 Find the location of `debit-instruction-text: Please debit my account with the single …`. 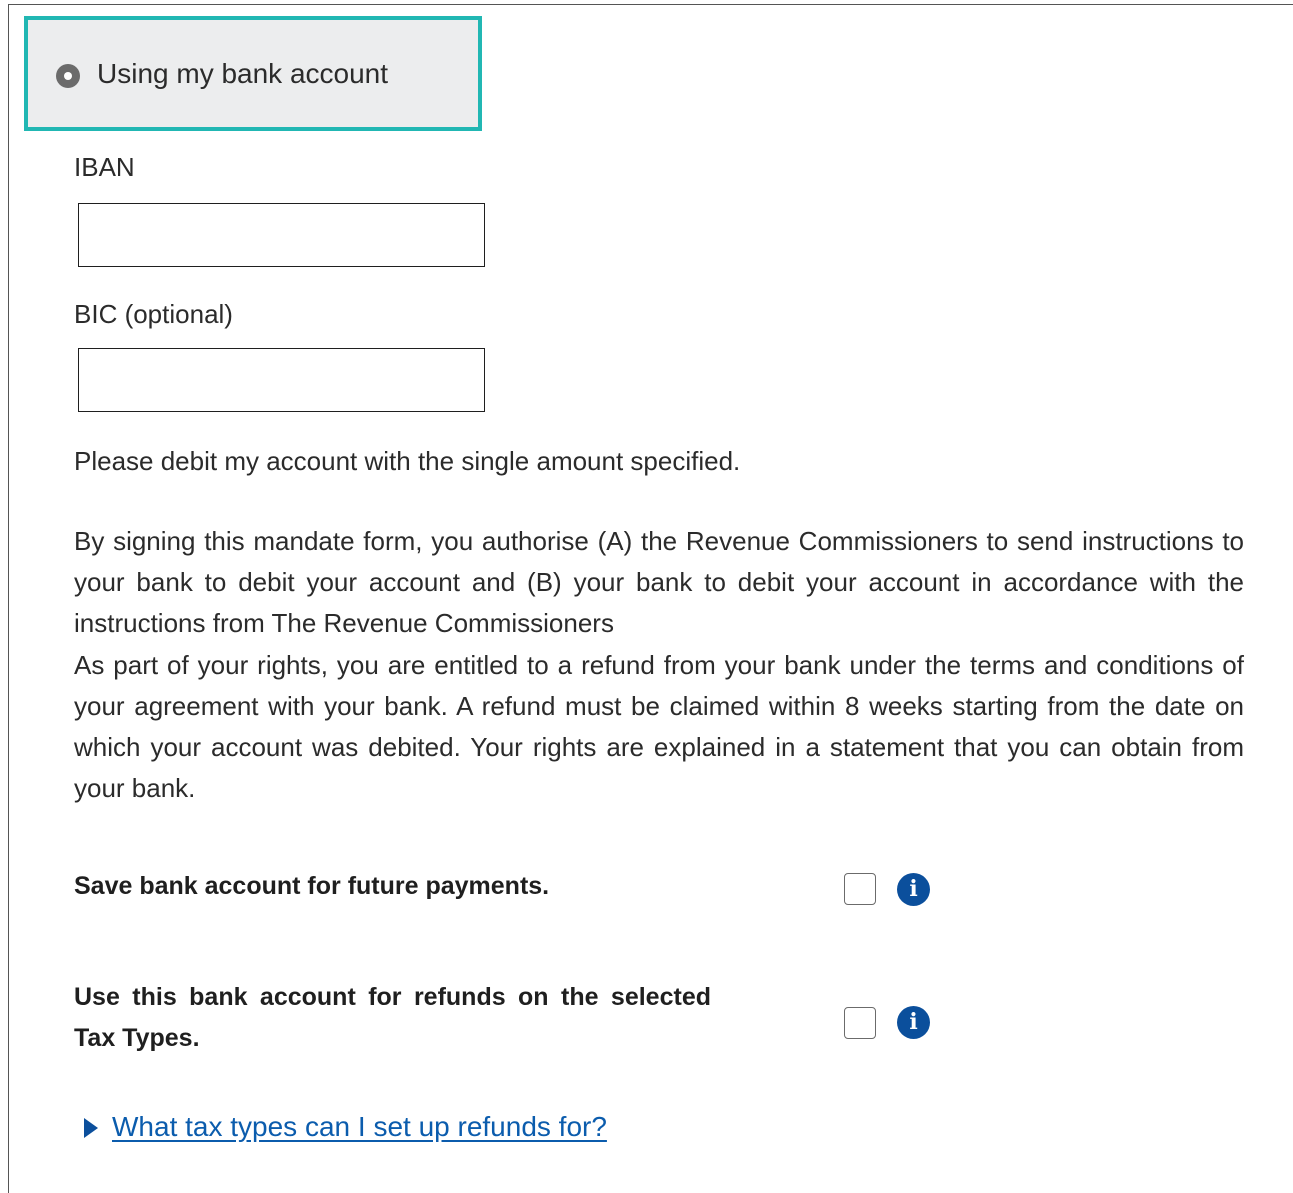

debit-instruction-text: Please debit my account with the single … is located at coordinates (407, 461).